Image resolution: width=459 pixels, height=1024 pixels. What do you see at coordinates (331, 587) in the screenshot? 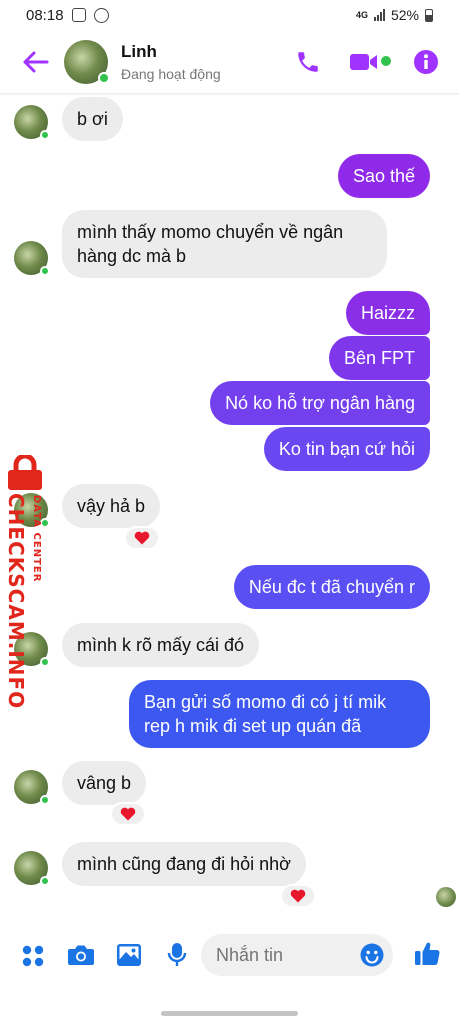
I see `message-outgoing: Nếu đc t đã chuyển r` at bounding box center [331, 587].